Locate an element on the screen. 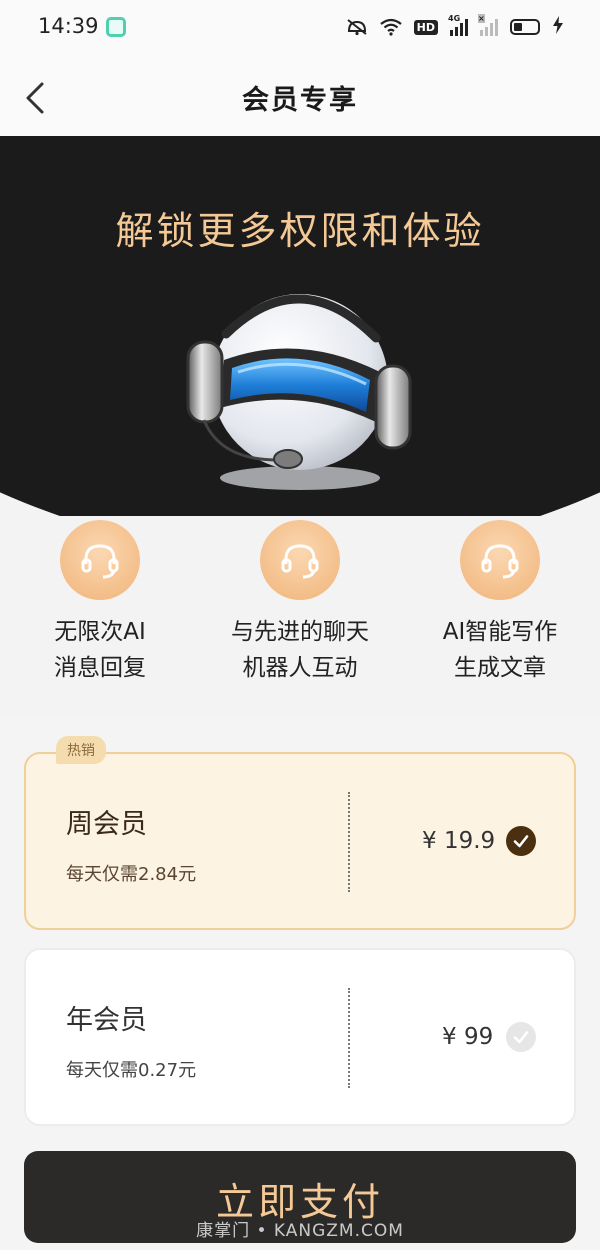 The height and width of the screenshot is (1250, 600). plan-option-weekly: 周会员 每天仅需2.84元 ¥ 19.9 is located at coordinates (300, 841).